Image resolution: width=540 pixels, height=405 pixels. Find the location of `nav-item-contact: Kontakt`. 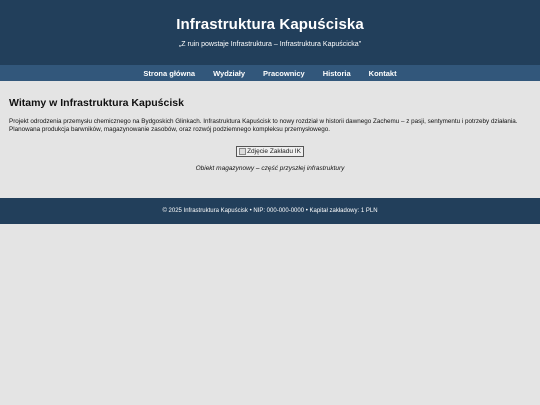

nav-item-contact: Kontakt is located at coordinates (383, 73).